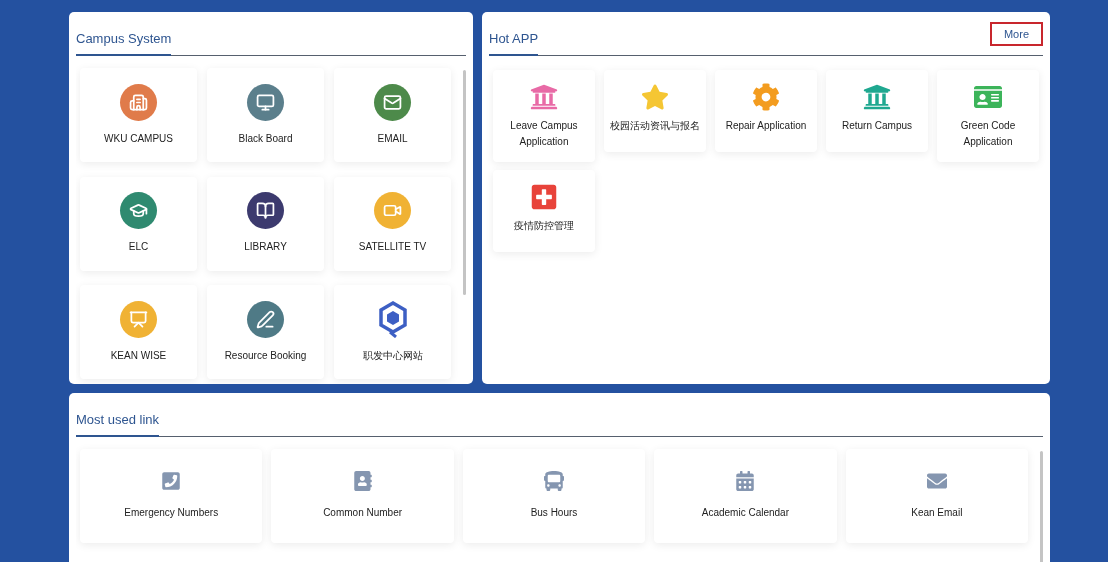 This screenshot has height=562, width=1108. Describe the element at coordinates (766, 126) in the screenshot. I see `app-label: Repair Application` at that location.